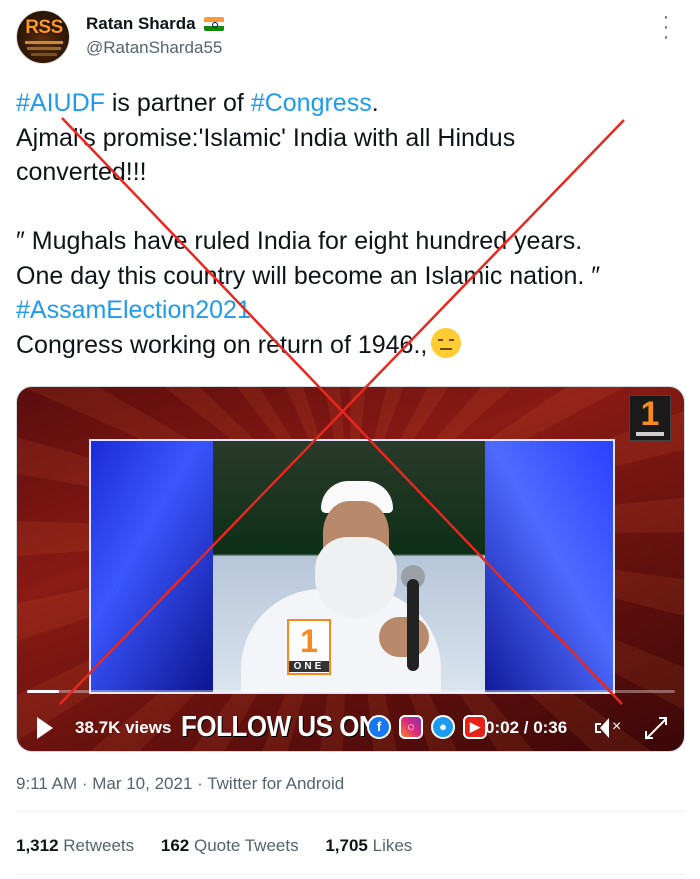  Describe the element at coordinates (446, 342) in the screenshot. I see `expressionless-face-emoji-icon` at that location.